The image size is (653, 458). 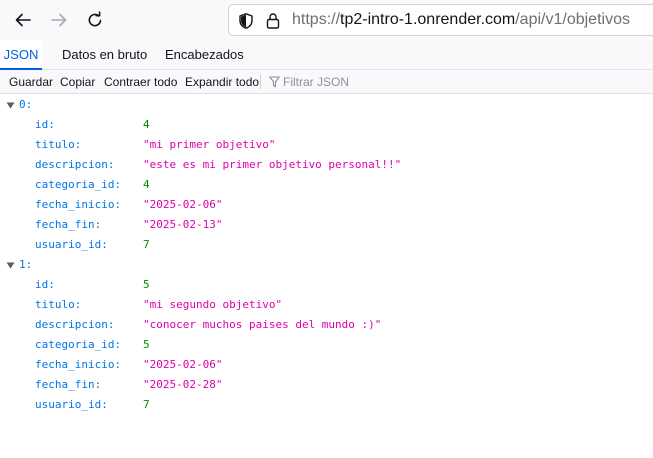 I want to click on property-value: "2025-02-13", so click(x=183, y=224).